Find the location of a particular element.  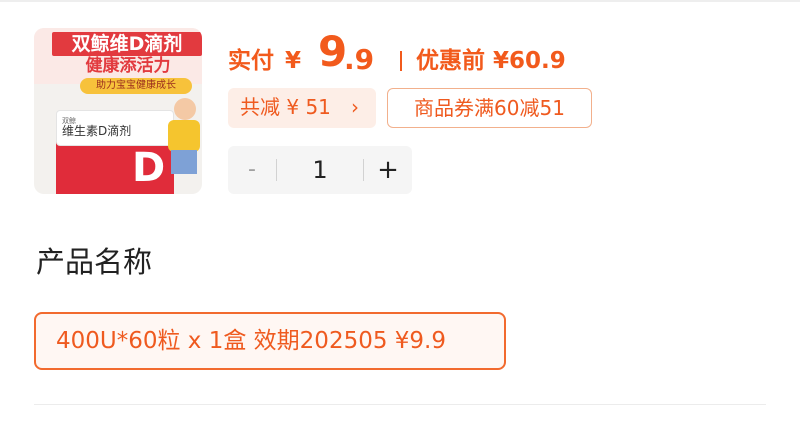

product-name-section-title: 产品名称 is located at coordinates (94, 262).